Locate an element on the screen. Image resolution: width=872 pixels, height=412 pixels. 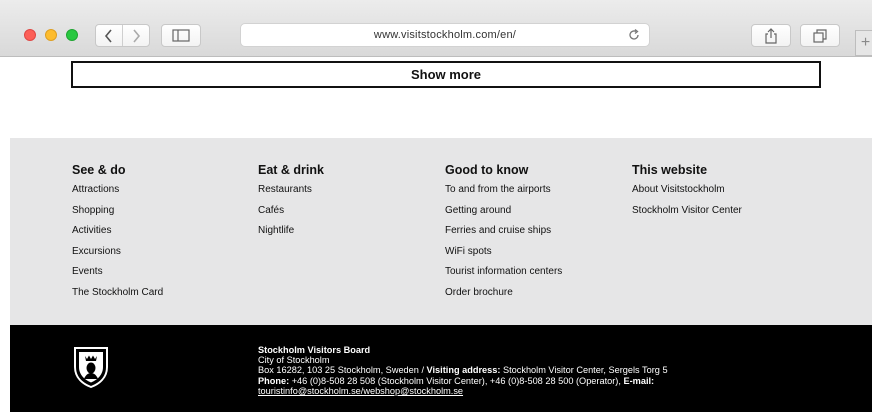
chevron-left-icon is located at coordinates (108, 35).